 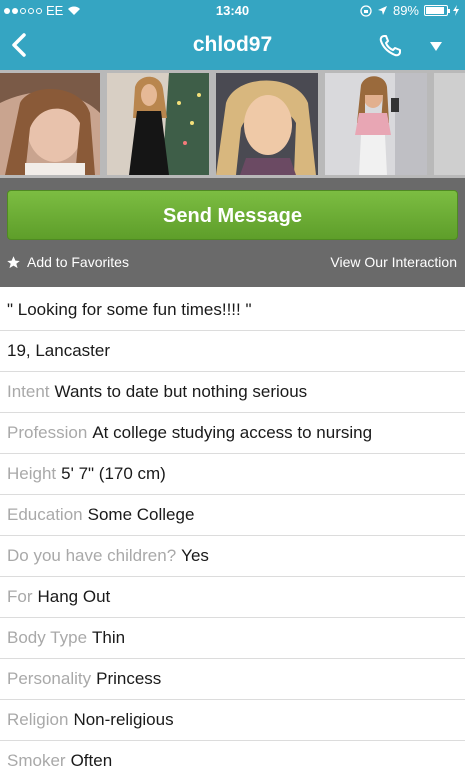 What do you see at coordinates (129, 309) in the screenshot?
I see `profile-headline: " Looking for some fun times!!!! "` at bounding box center [129, 309].